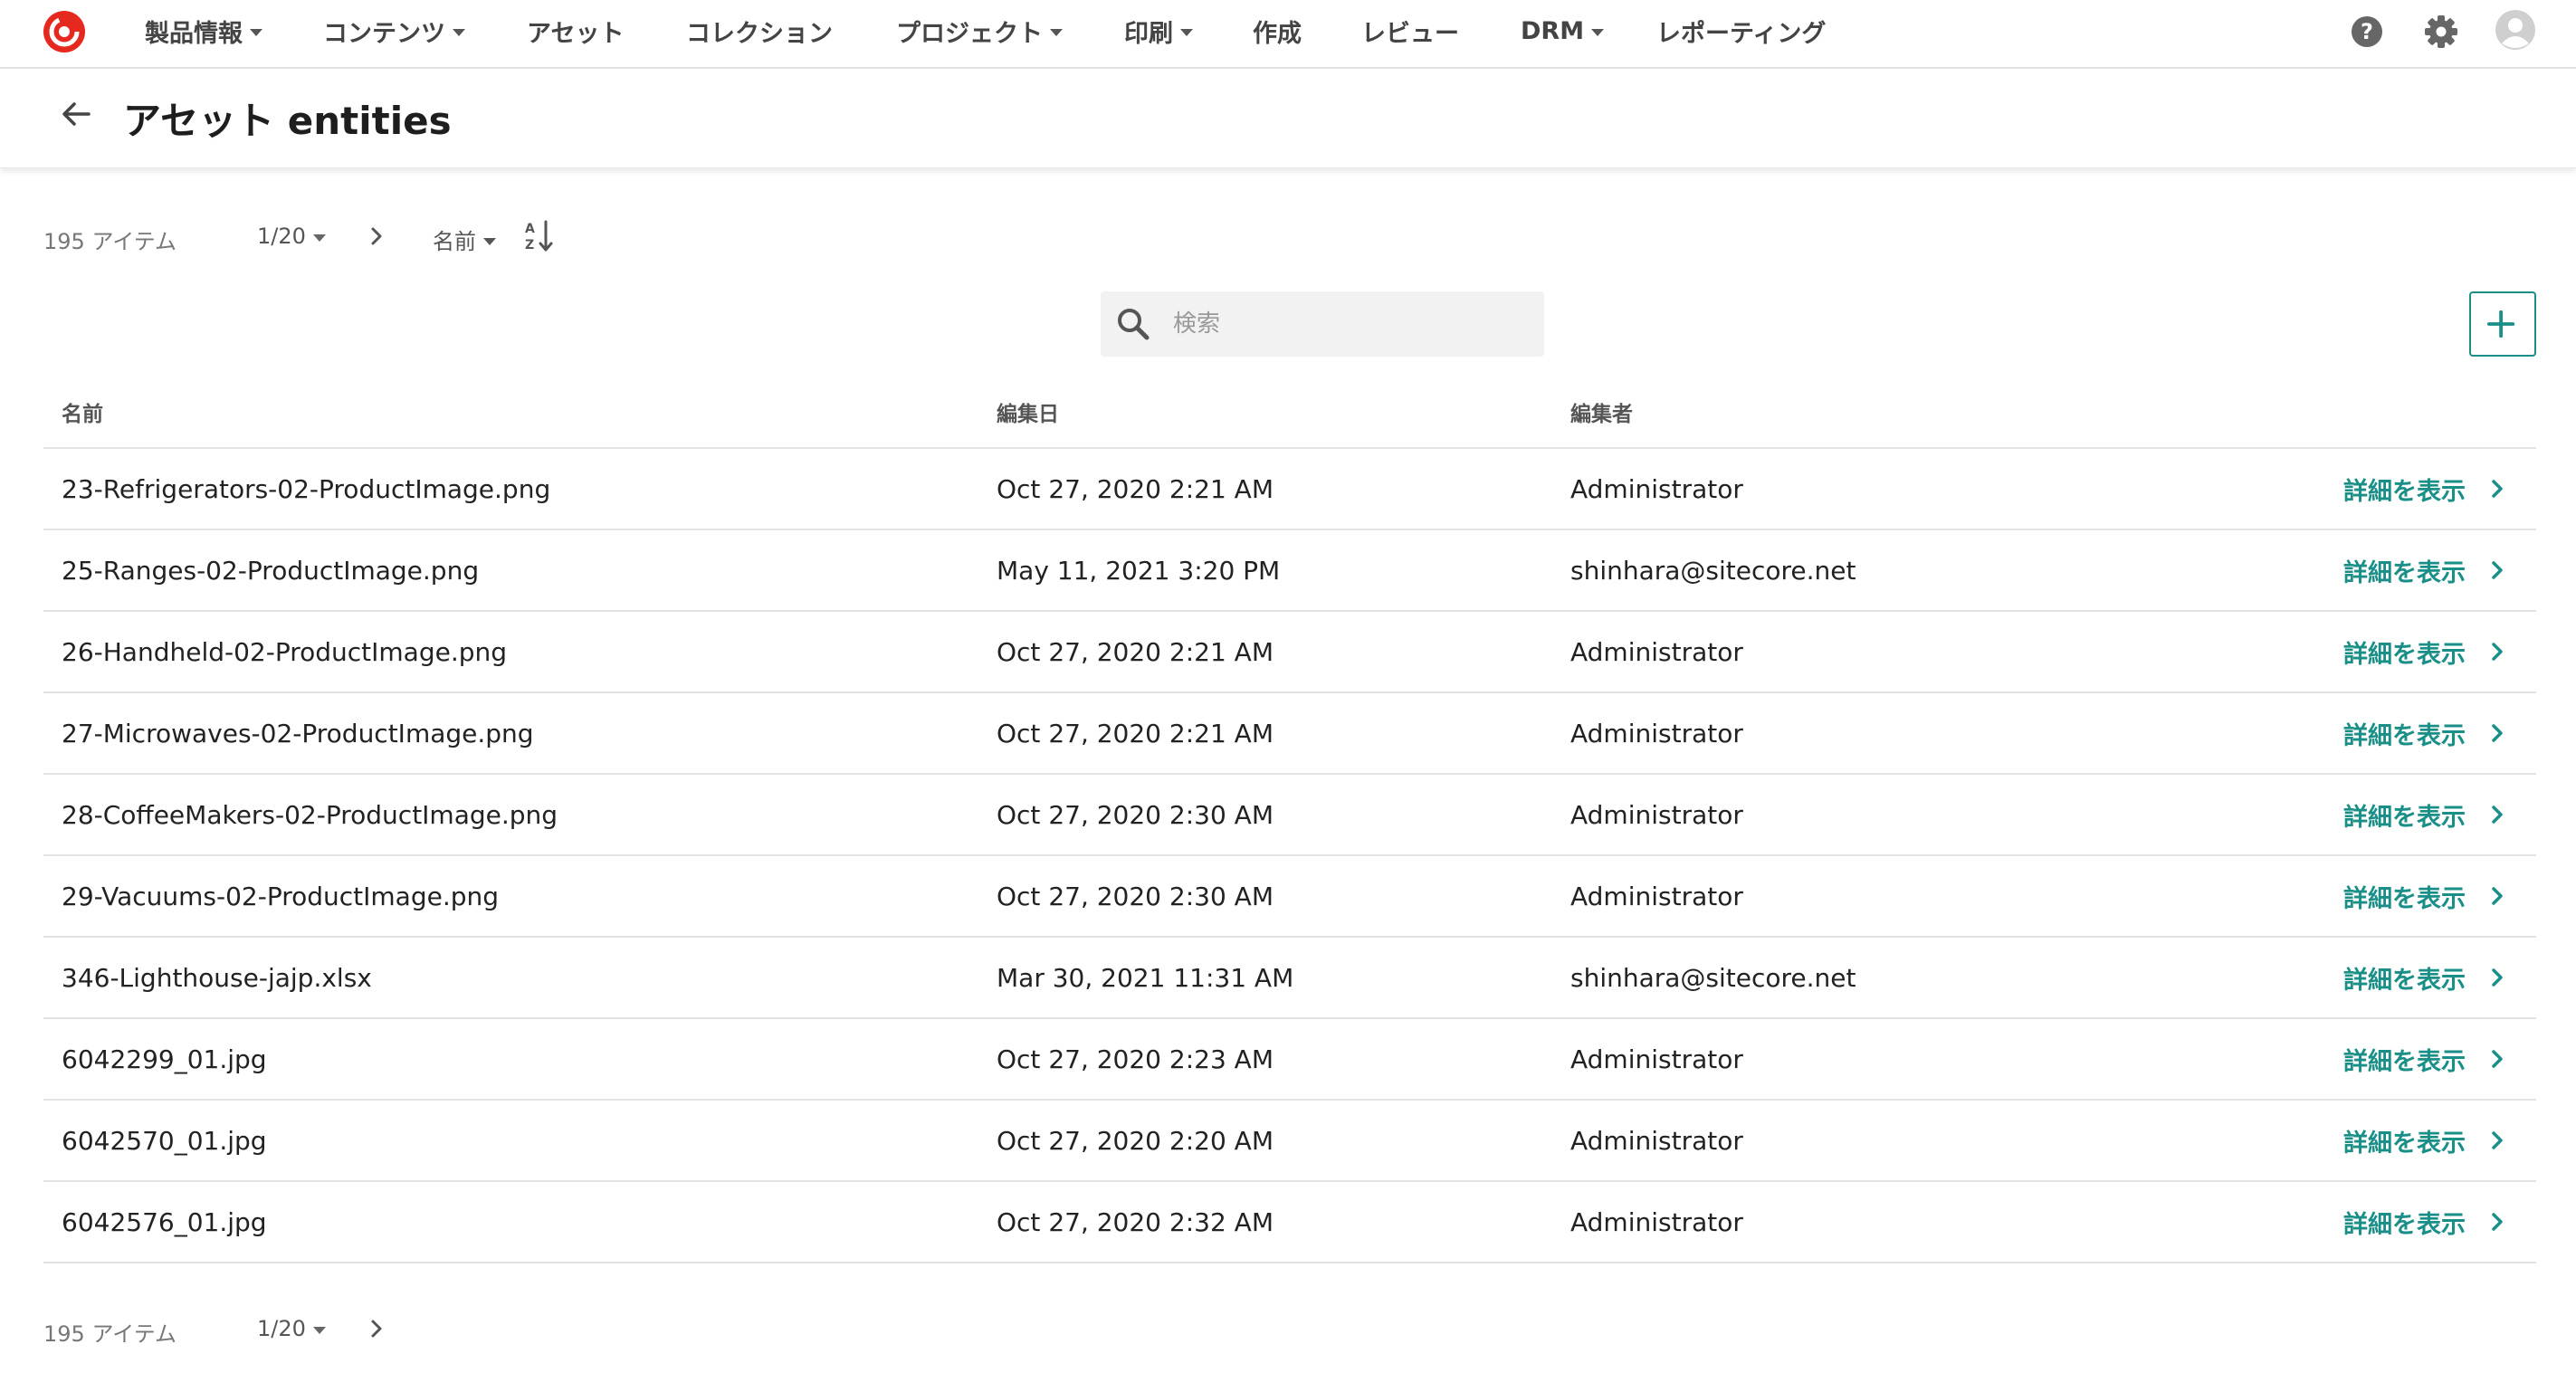 Image resolution: width=2576 pixels, height=1392 pixels. What do you see at coordinates (980, 31) in the screenshot?
I see `nav-item-projects: プロジェクト` at bounding box center [980, 31].